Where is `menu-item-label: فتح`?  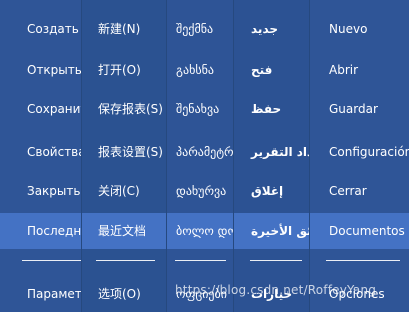
menu-item-label: فتح is located at coordinates (262, 70).